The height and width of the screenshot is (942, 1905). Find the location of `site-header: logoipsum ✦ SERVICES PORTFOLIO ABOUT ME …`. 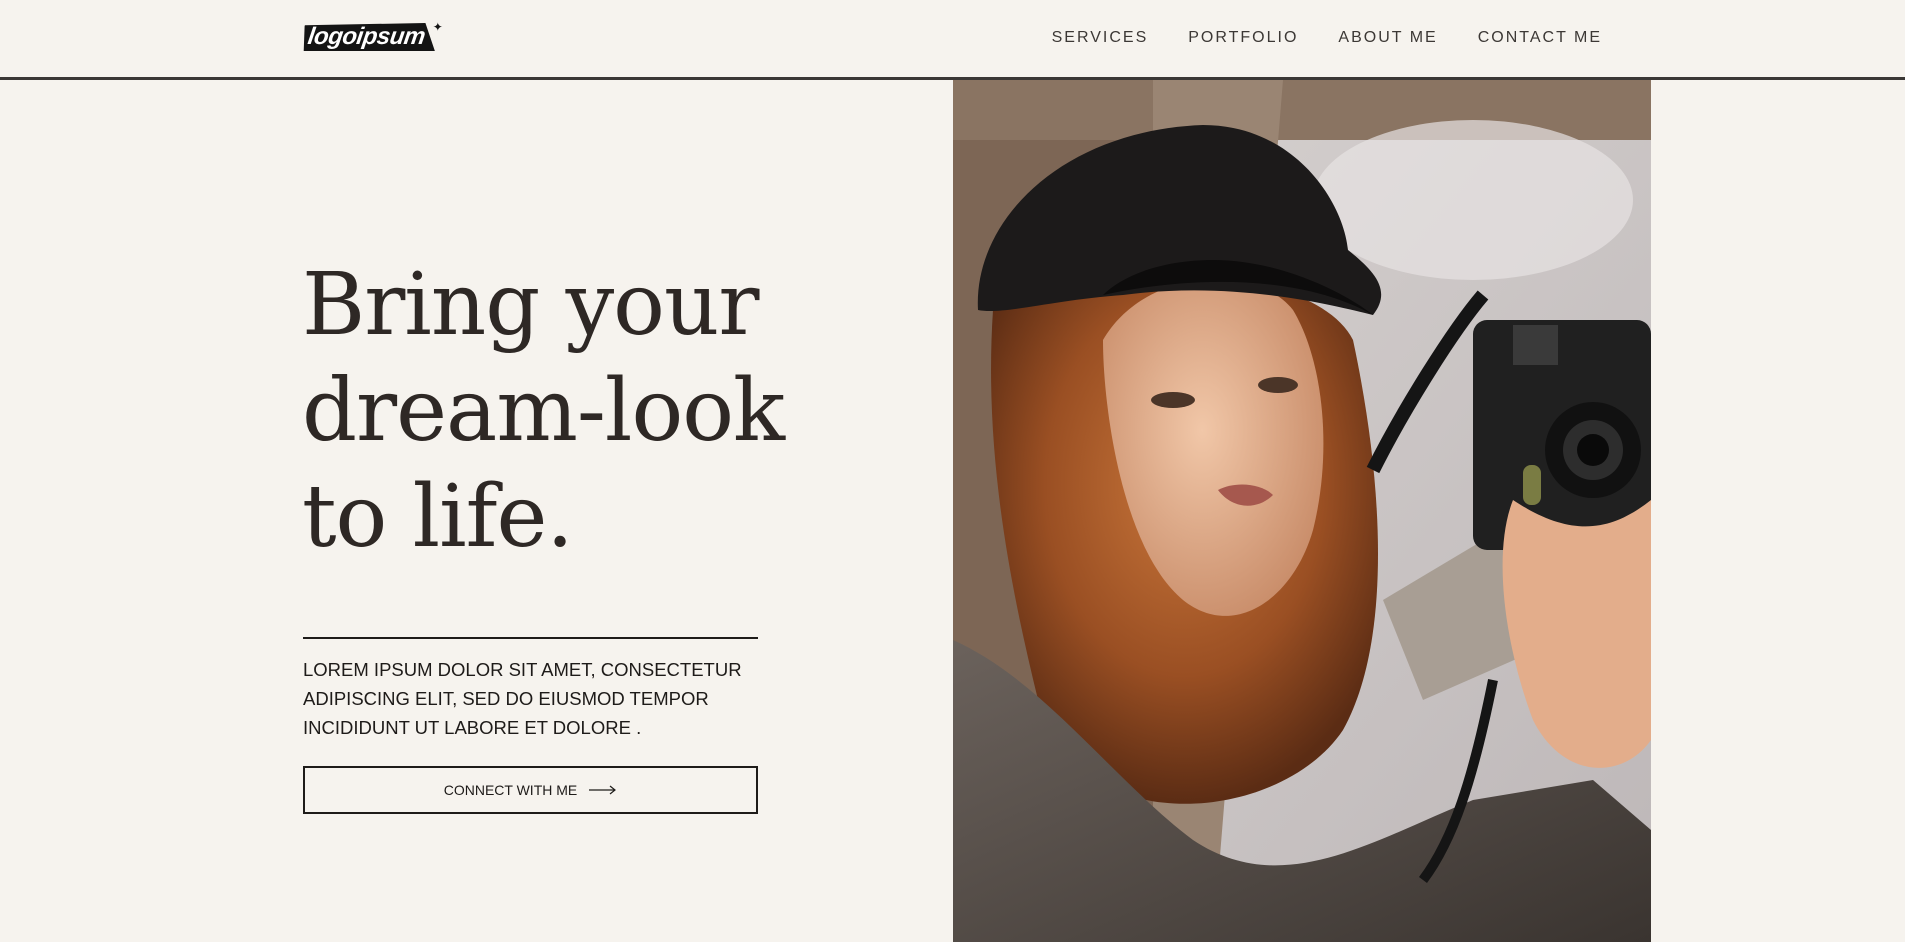

site-header: logoipsum ✦ SERVICES PORTFOLIO ABOUT ME … is located at coordinates (952, 40).